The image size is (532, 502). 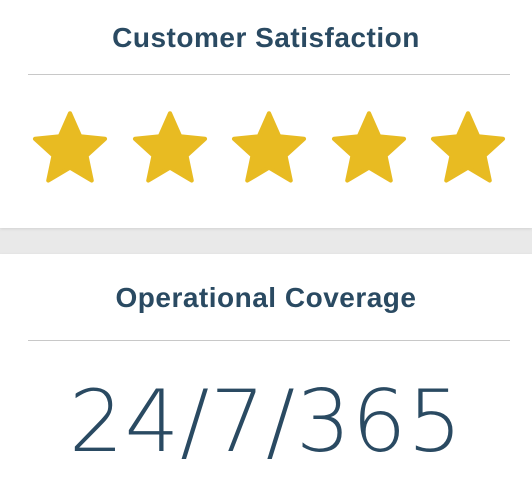 What do you see at coordinates (266, 297) in the screenshot?
I see `operational-coverage-title: Operational Coverage` at bounding box center [266, 297].